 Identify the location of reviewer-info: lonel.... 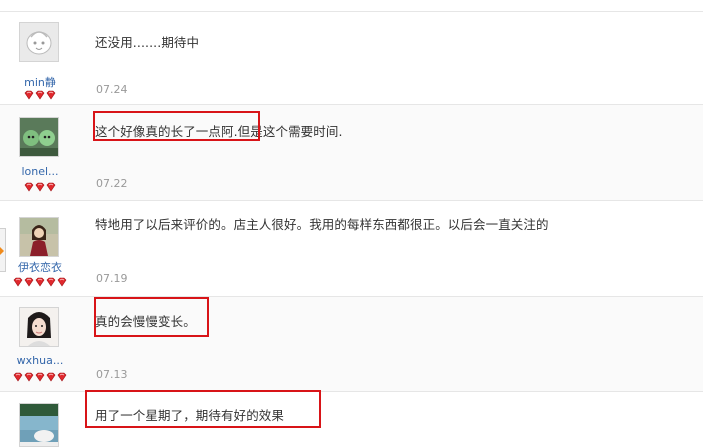
(40, 152).